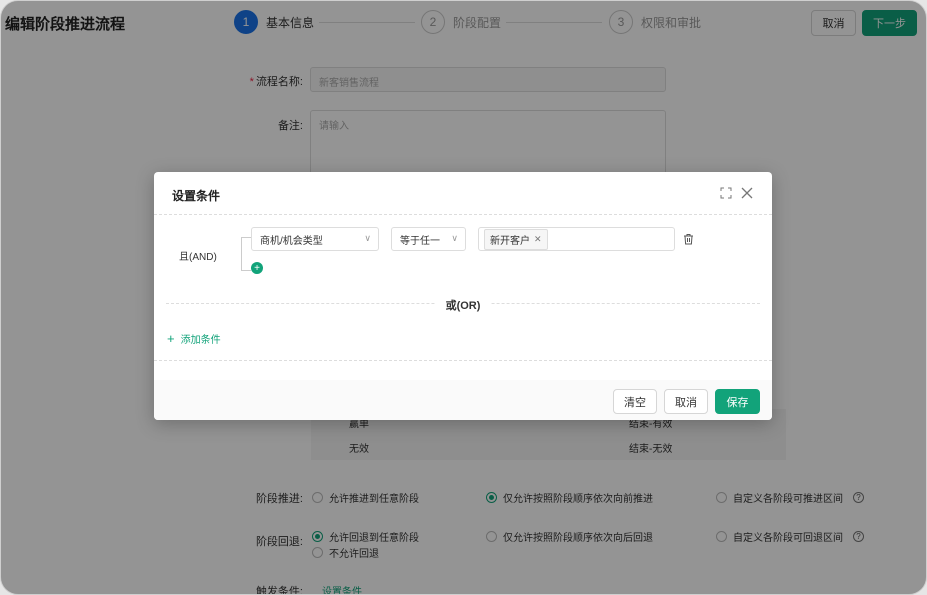 This screenshot has height=595, width=927. Describe the element at coordinates (635, 401) in the screenshot. I see `clear-button: 清空` at that location.